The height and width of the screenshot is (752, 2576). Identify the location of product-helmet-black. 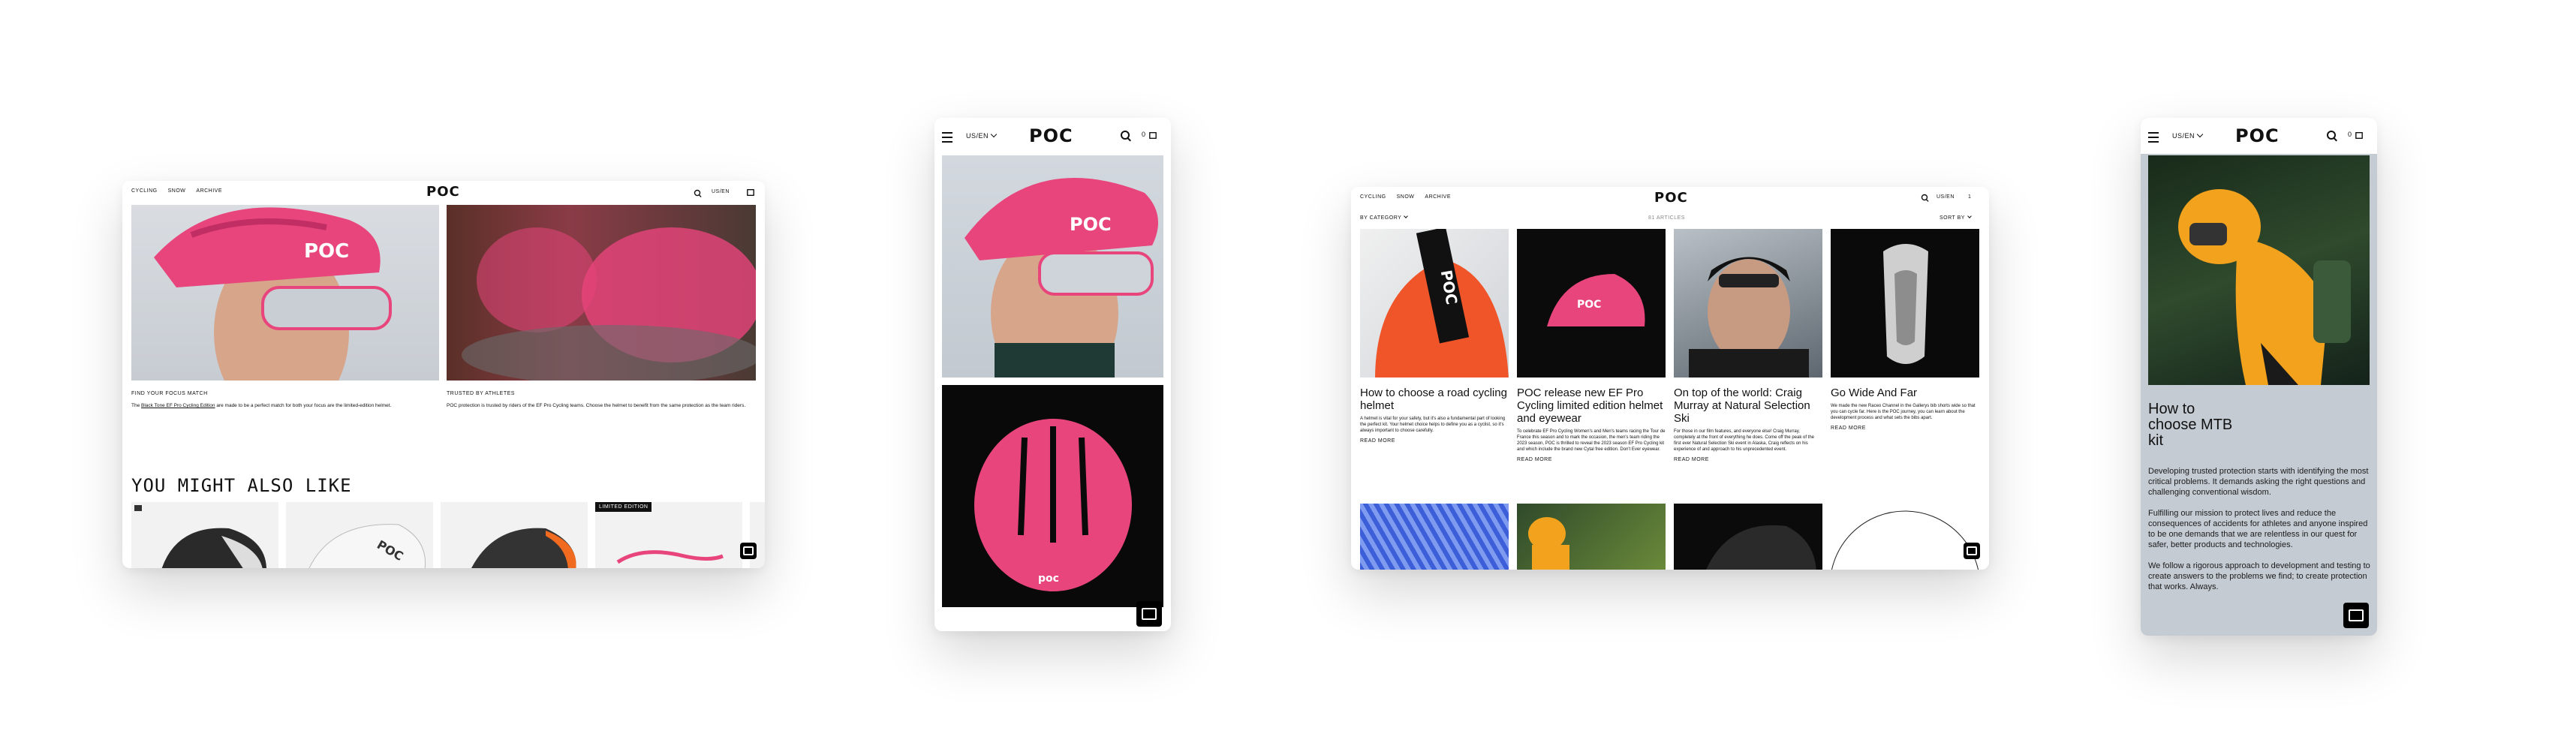
(214, 548).